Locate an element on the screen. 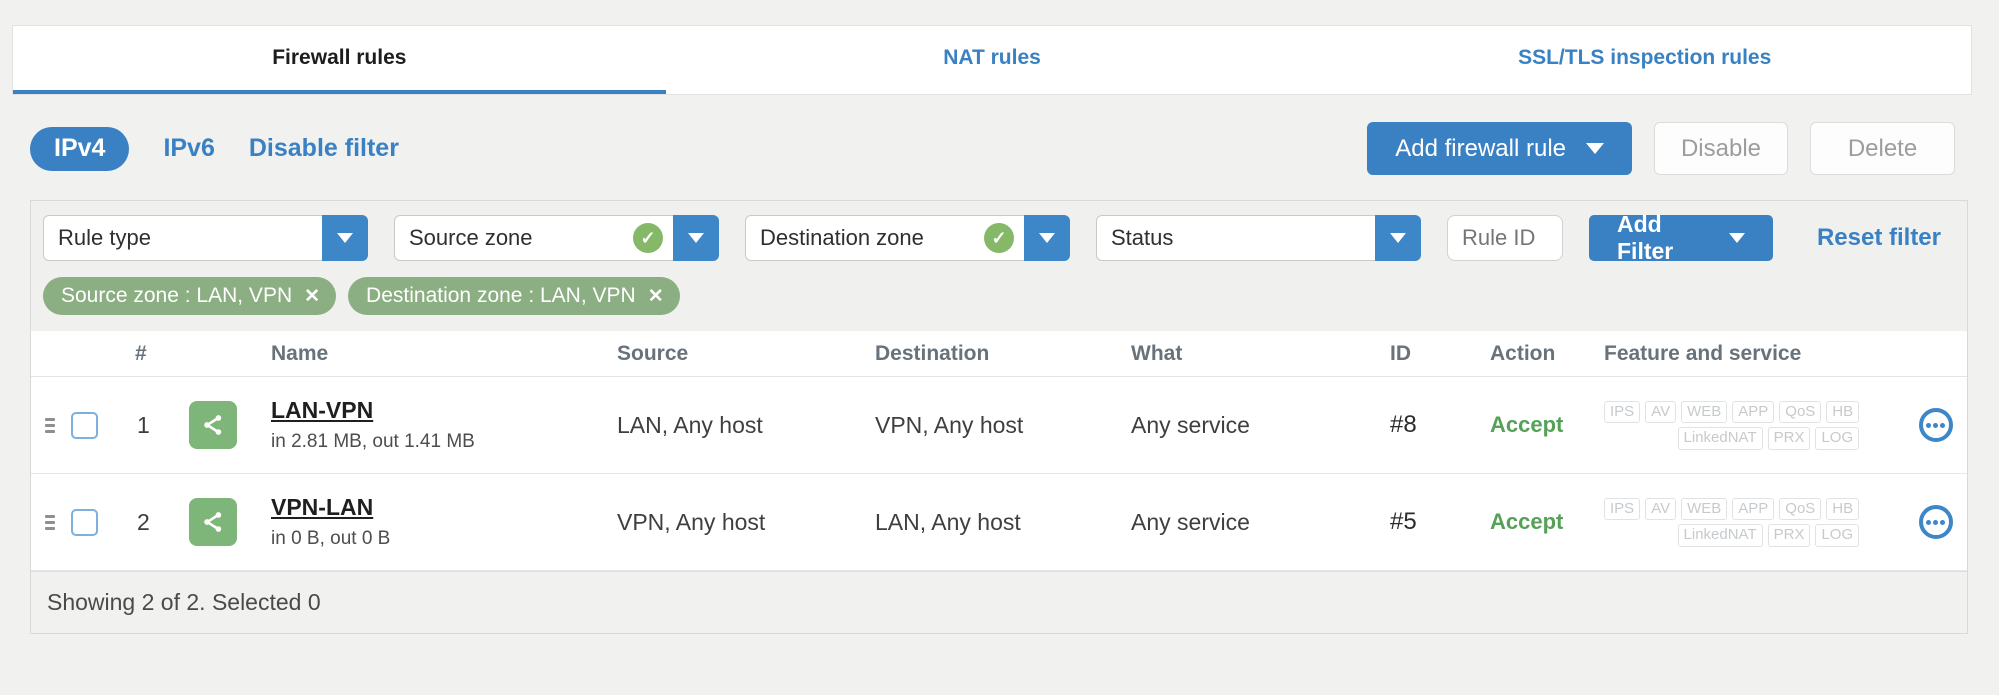 Image resolution: width=1999 pixels, height=695 pixels. ipv4-toggle: IPv4 is located at coordinates (80, 148).